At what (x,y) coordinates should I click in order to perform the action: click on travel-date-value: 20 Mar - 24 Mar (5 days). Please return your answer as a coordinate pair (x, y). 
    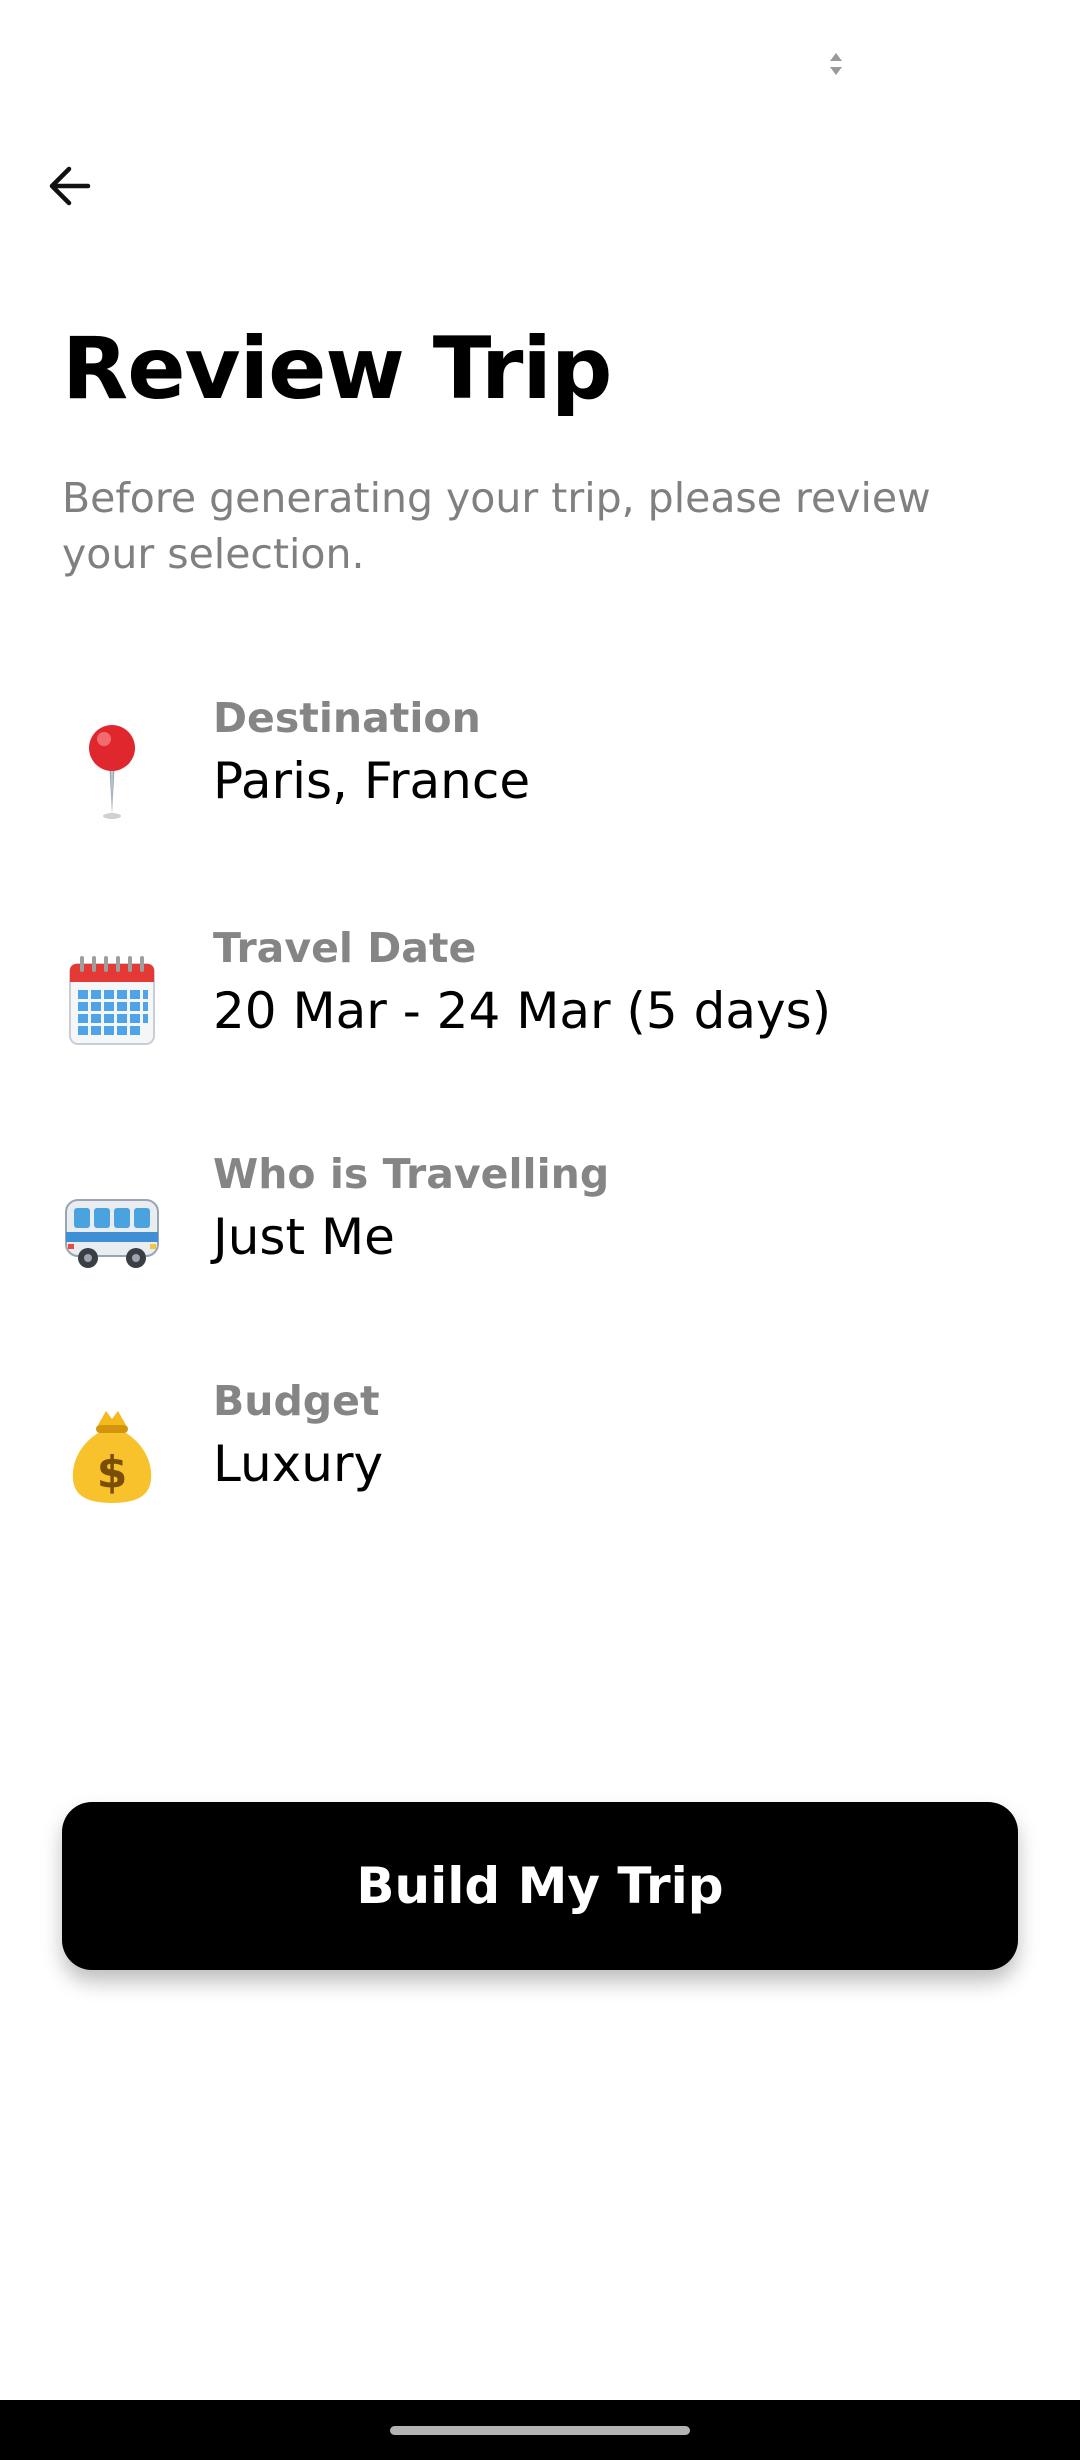
    Looking at the image, I should click on (522, 1011).